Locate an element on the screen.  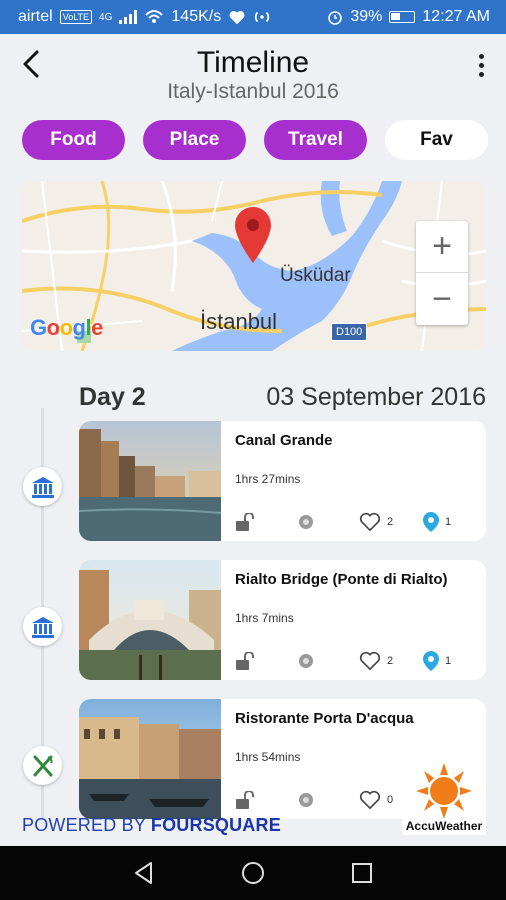
system-nav-bar is located at coordinates (253, 873).